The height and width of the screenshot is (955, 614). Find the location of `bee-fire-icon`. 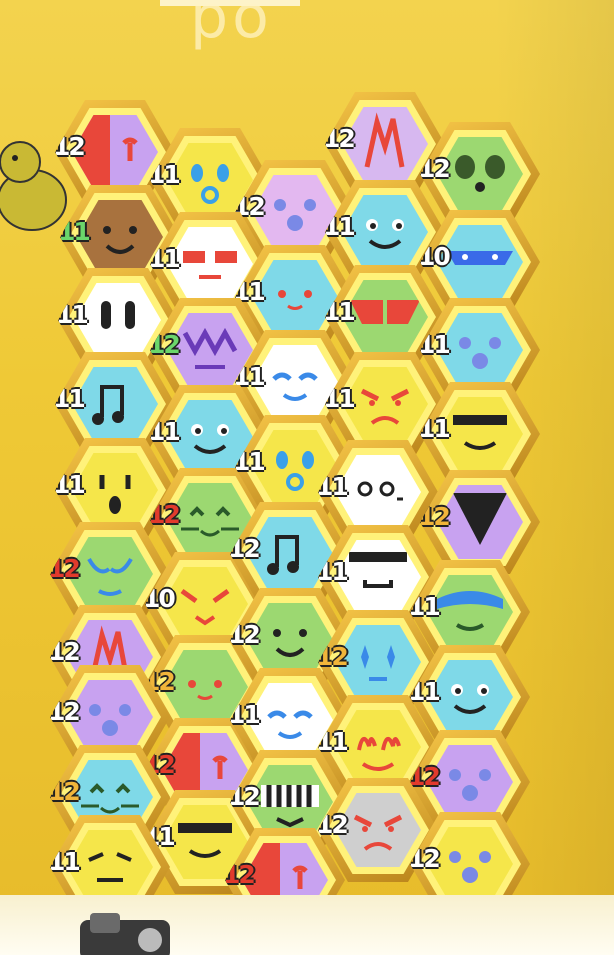

bee-fire-icon is located at coordinates (378, 747).